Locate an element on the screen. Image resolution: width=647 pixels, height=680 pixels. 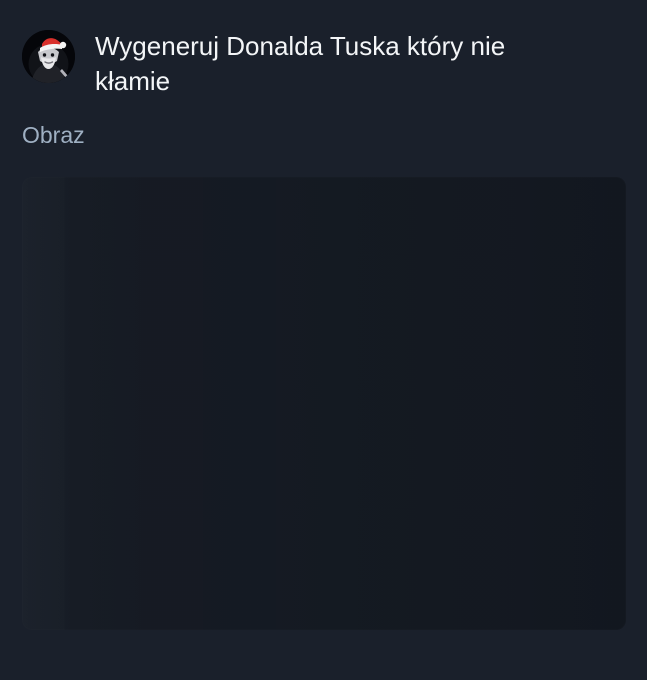
prompt-text: Wygeneruj Donalda Tuska który nie kłamie is located at coordinates (300, 63).